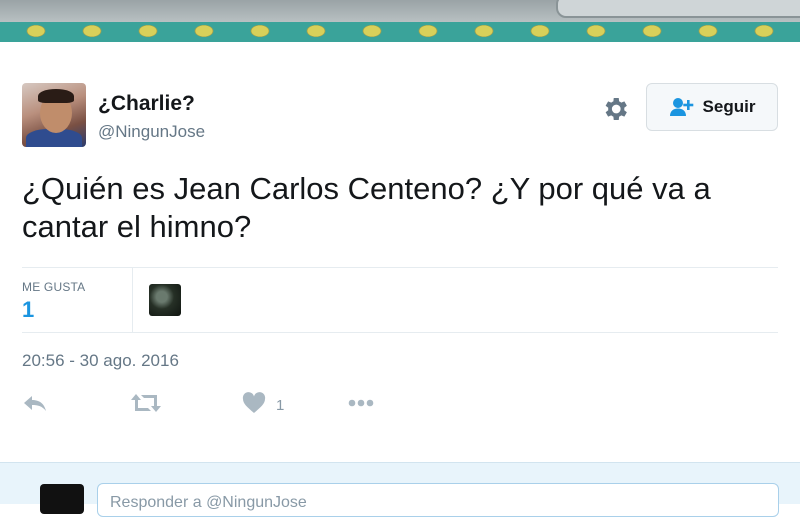 The height and width of the screenshot is (517, 800). I want to click on more-dots-icon, so click(361, 405).